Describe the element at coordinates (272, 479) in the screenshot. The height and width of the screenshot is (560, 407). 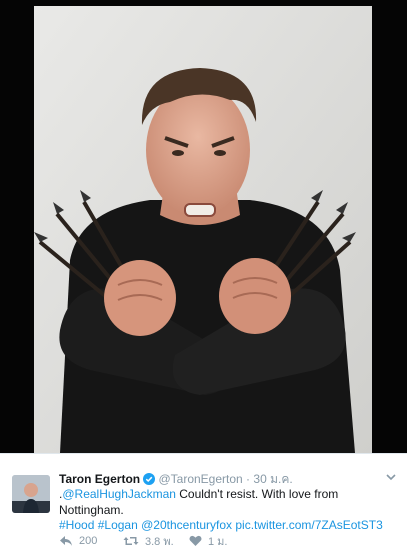
I see `timestamp-link: 30 ม.ค.` at that location.